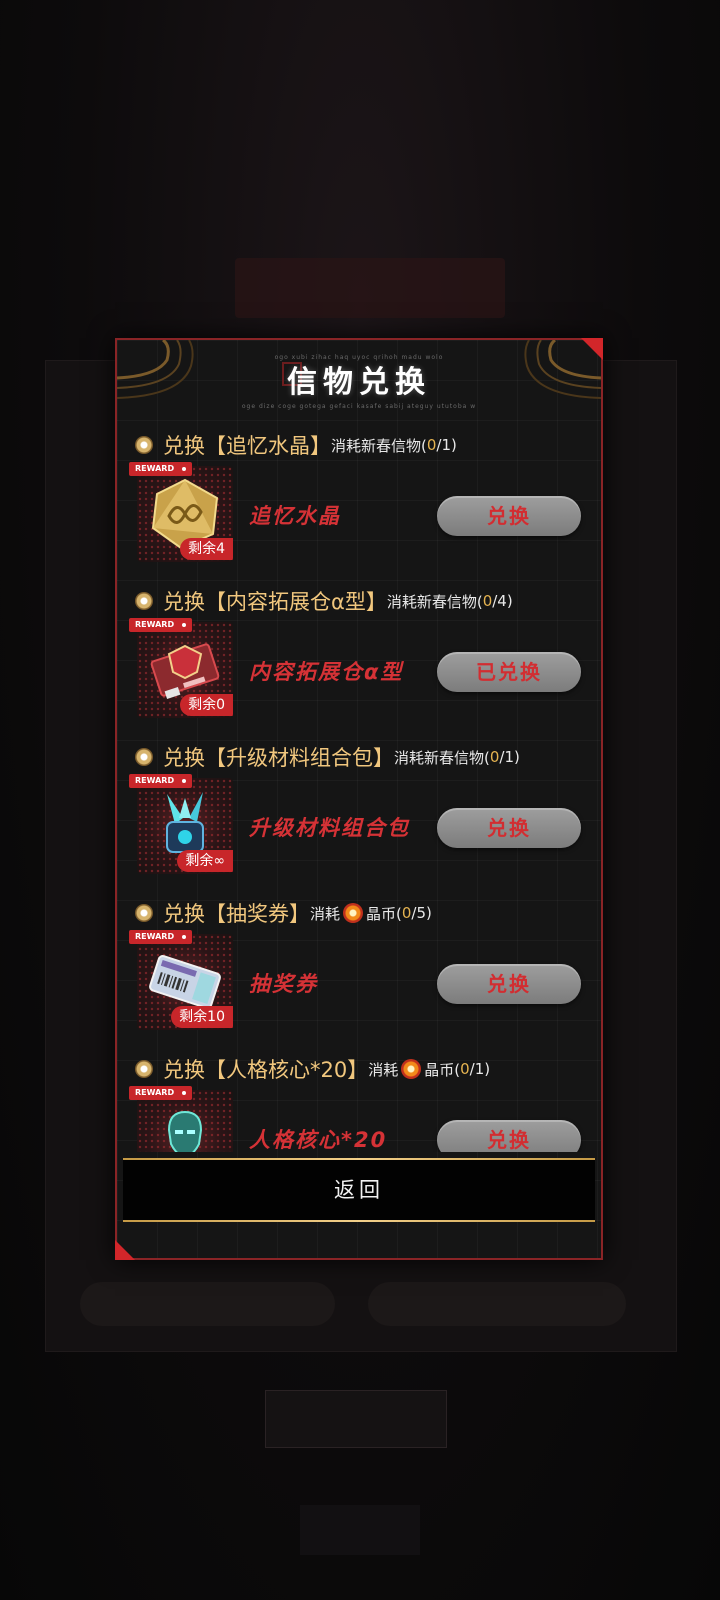  I want to click on item-header: 兑换 【内容拓展仓α型】 消耗新春信物(0/4), so click(324, 601).